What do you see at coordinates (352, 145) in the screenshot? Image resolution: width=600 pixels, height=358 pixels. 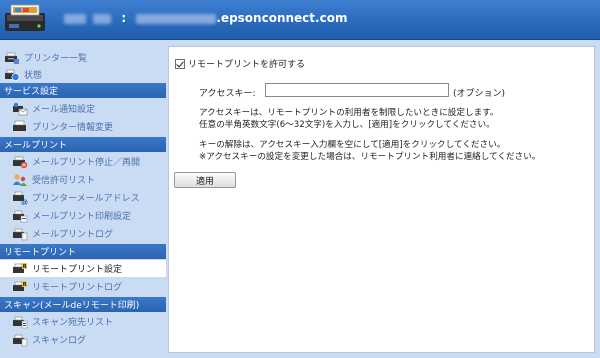 I see `clear-key-line-1: キーの解除は、アクセスキー入力欄を空にして[適用]をクリックしてください。` at bounding box center [352, 145].